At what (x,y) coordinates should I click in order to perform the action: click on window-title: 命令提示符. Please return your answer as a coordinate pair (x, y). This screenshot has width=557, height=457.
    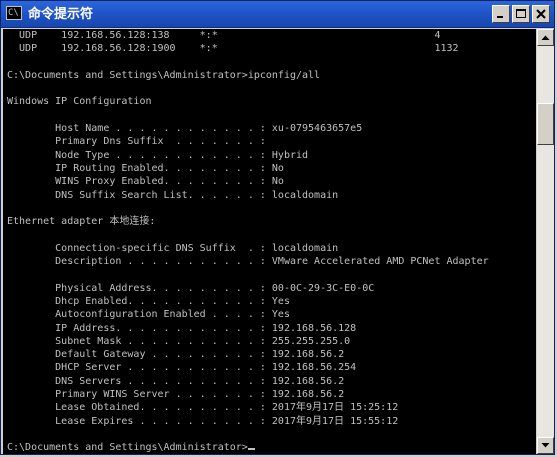
    Looking at the image, I should click on (61, 13).